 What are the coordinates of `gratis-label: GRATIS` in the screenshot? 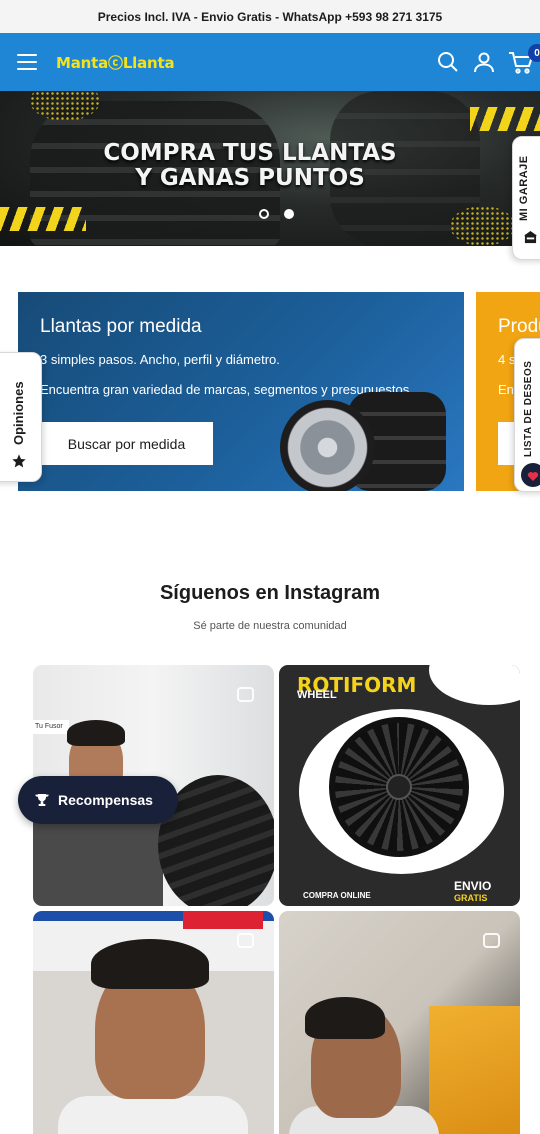 It's located at (471, 898).